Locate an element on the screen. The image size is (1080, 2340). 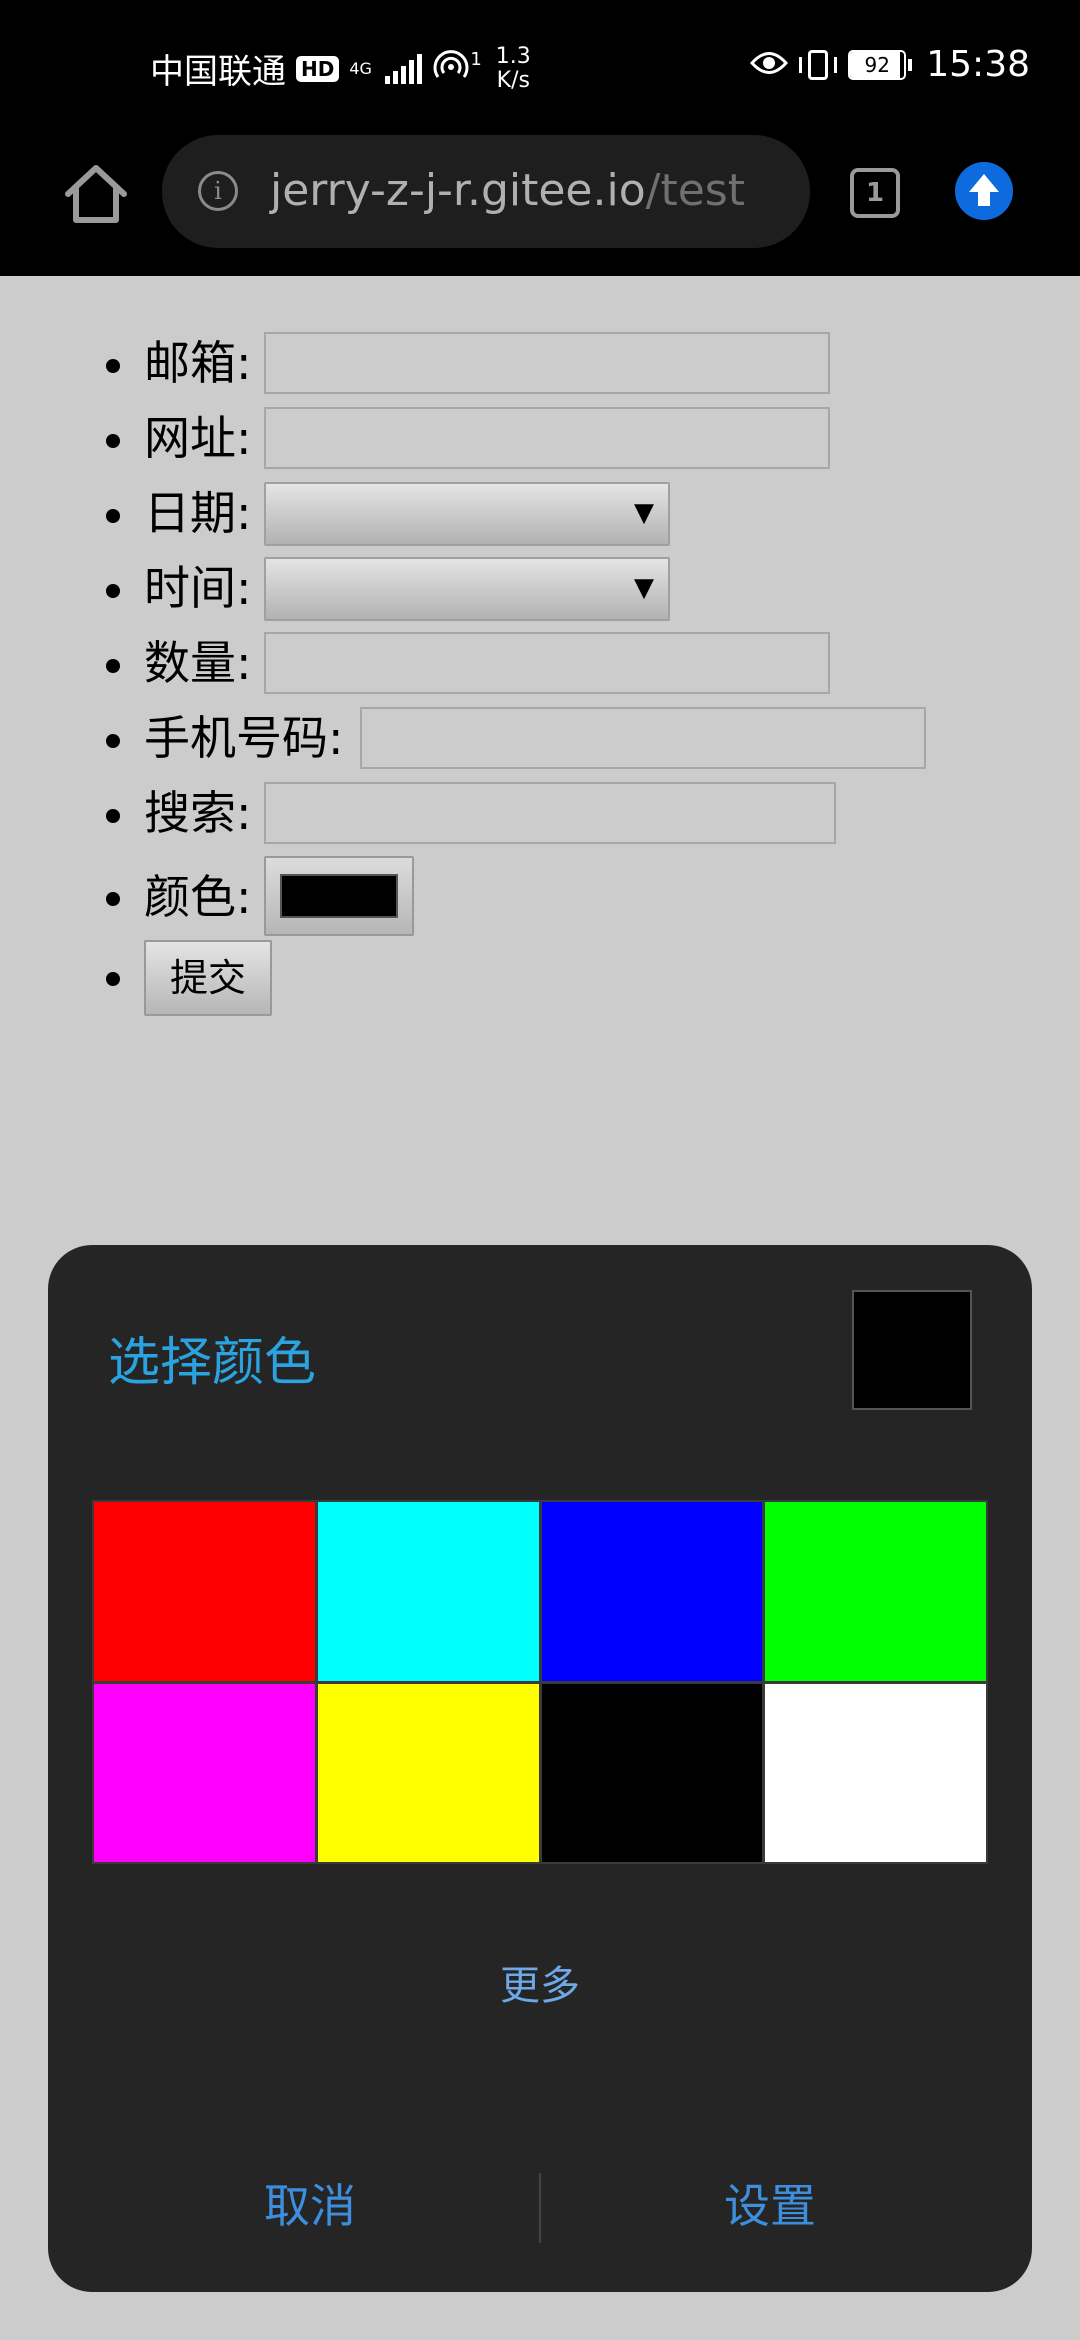
browser-toolbar: i jerry-z-j-r.gitee.io/test 1 is located at coordinates (540, 204).